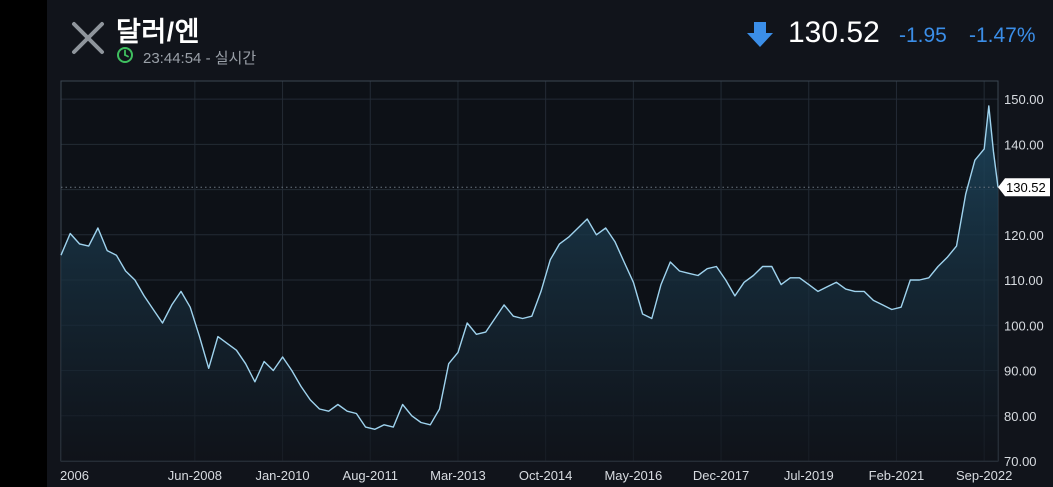  What do you see at coordinates (721, 475) in the screenshot?
I see `x-tick-label: Dec-2017` at bounding box center [721, 475].